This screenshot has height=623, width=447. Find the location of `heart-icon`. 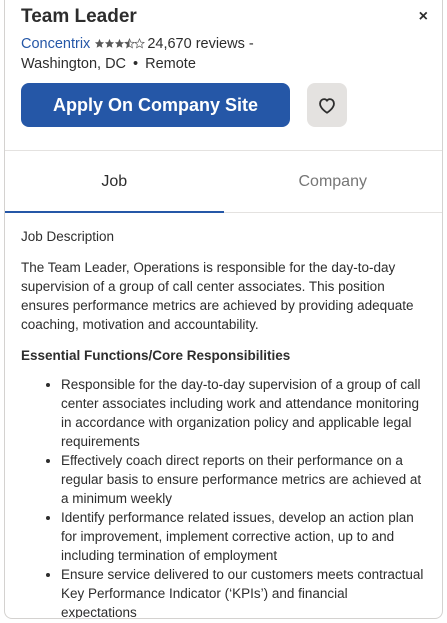

heart-icon is located at coordinates (327, 106).